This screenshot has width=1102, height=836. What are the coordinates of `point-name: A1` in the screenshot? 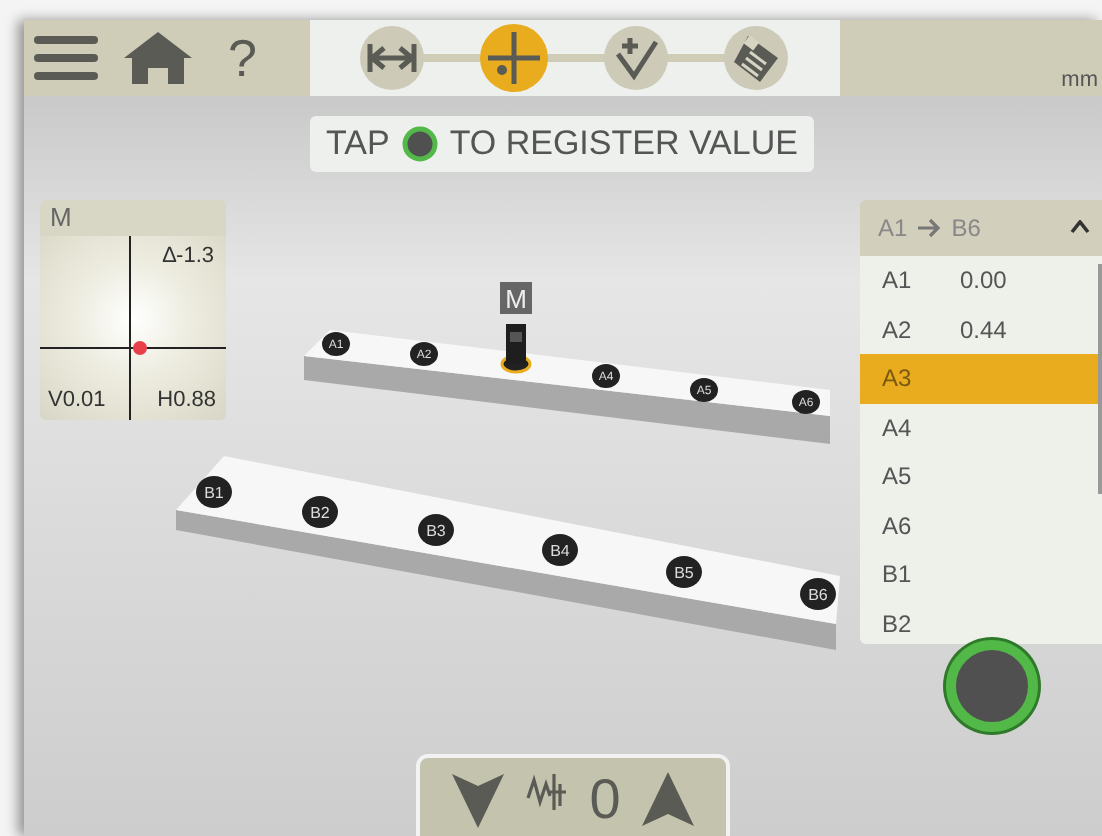 It's located at (897, 280).